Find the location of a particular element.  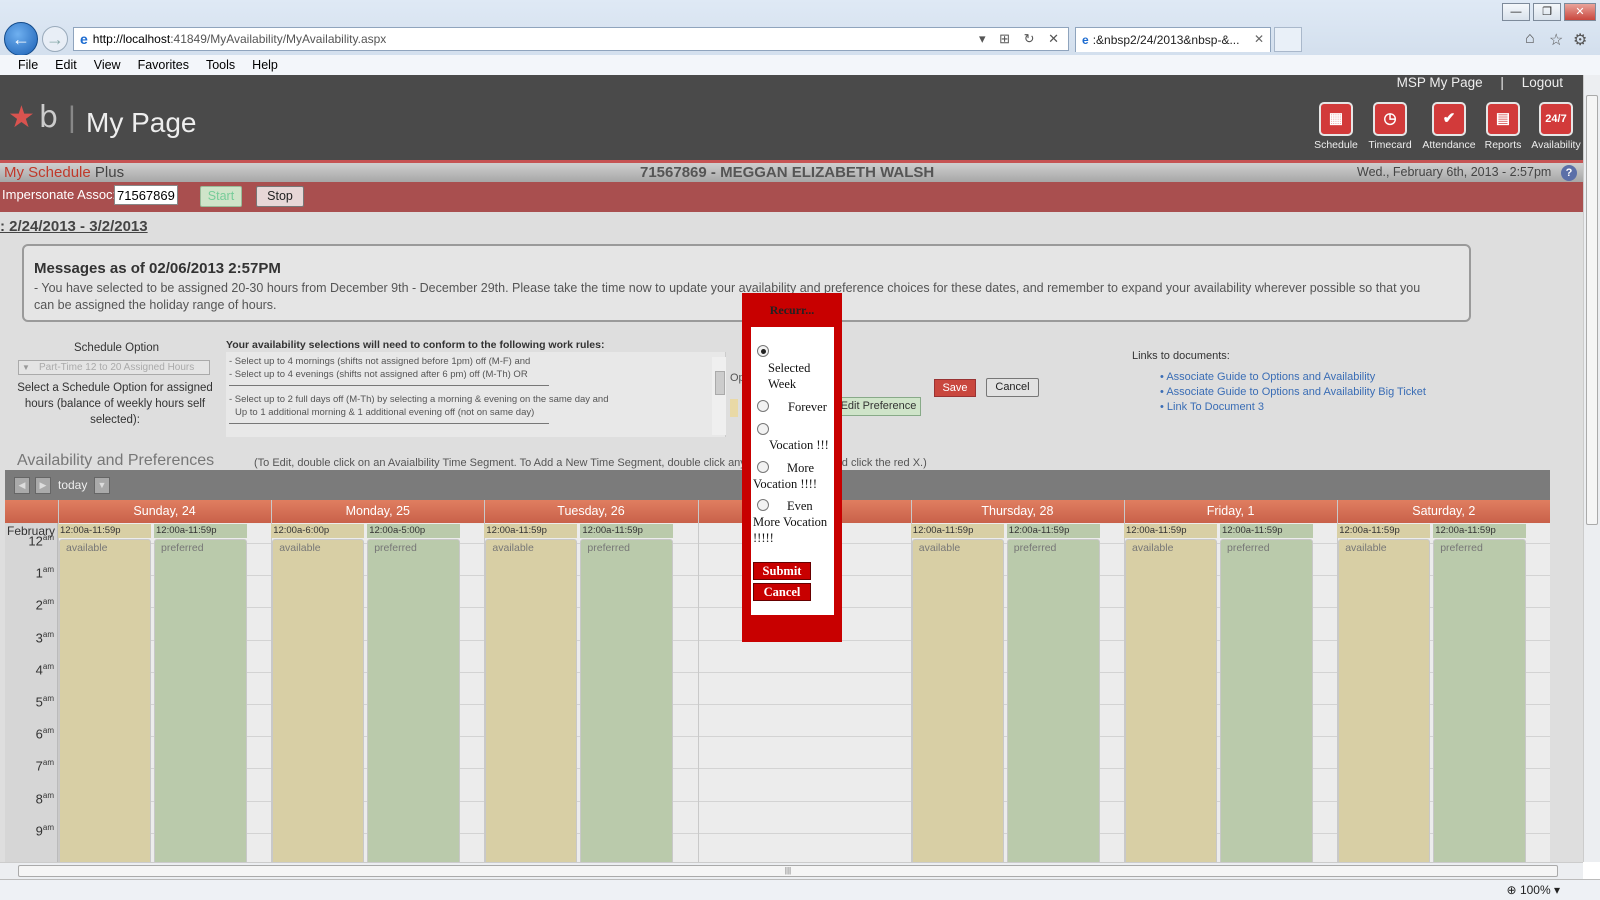

page-title: My Page is located at coordinates (141, 122).